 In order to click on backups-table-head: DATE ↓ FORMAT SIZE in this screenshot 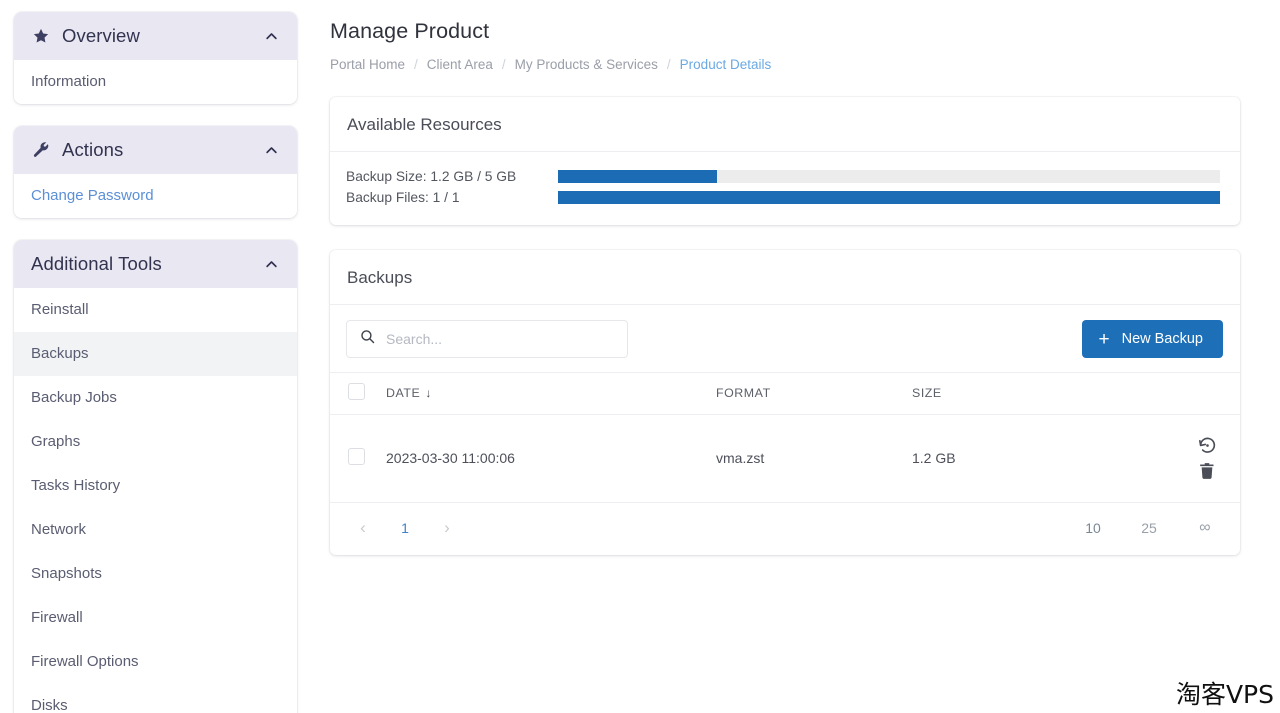, I will do `click(785, 393)`.